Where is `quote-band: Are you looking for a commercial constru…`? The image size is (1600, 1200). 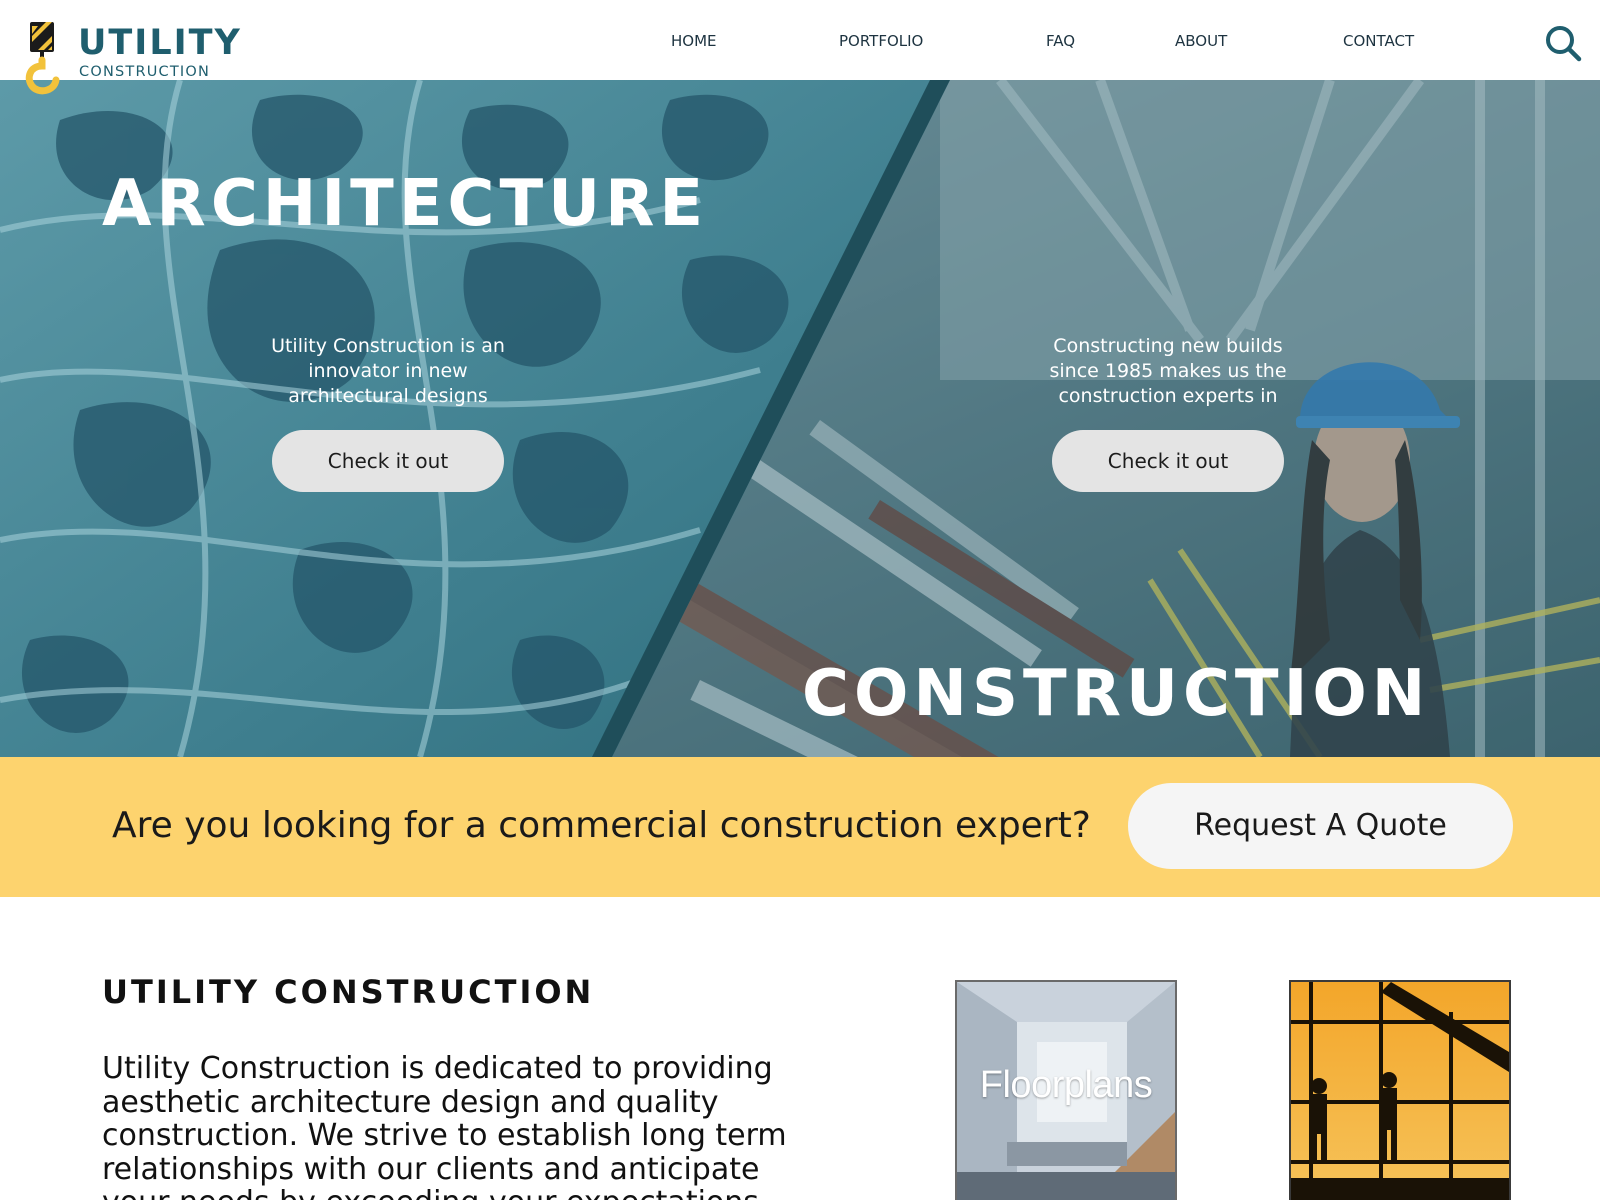 quote-band: Are you looking for a commercial constru… is located at coordinates (800, 827).